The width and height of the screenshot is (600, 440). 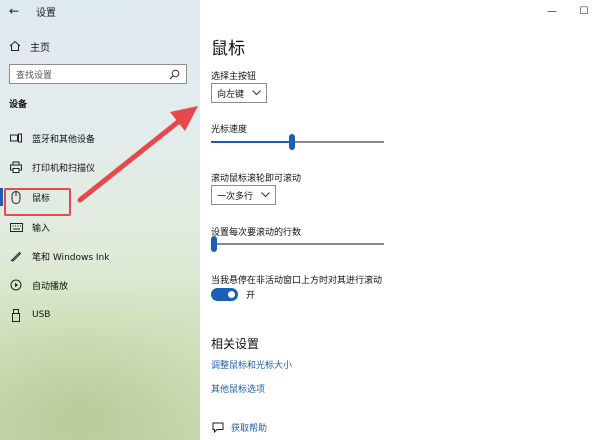 I want to click on sidebar-item-usb: USB, so click(x=100, y=315).